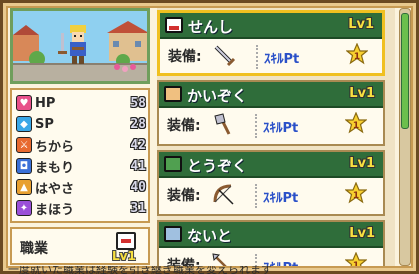  Describe the element at coordinates (217, 166) in the screenshot. I see `job-name: とうぞく` at that location.